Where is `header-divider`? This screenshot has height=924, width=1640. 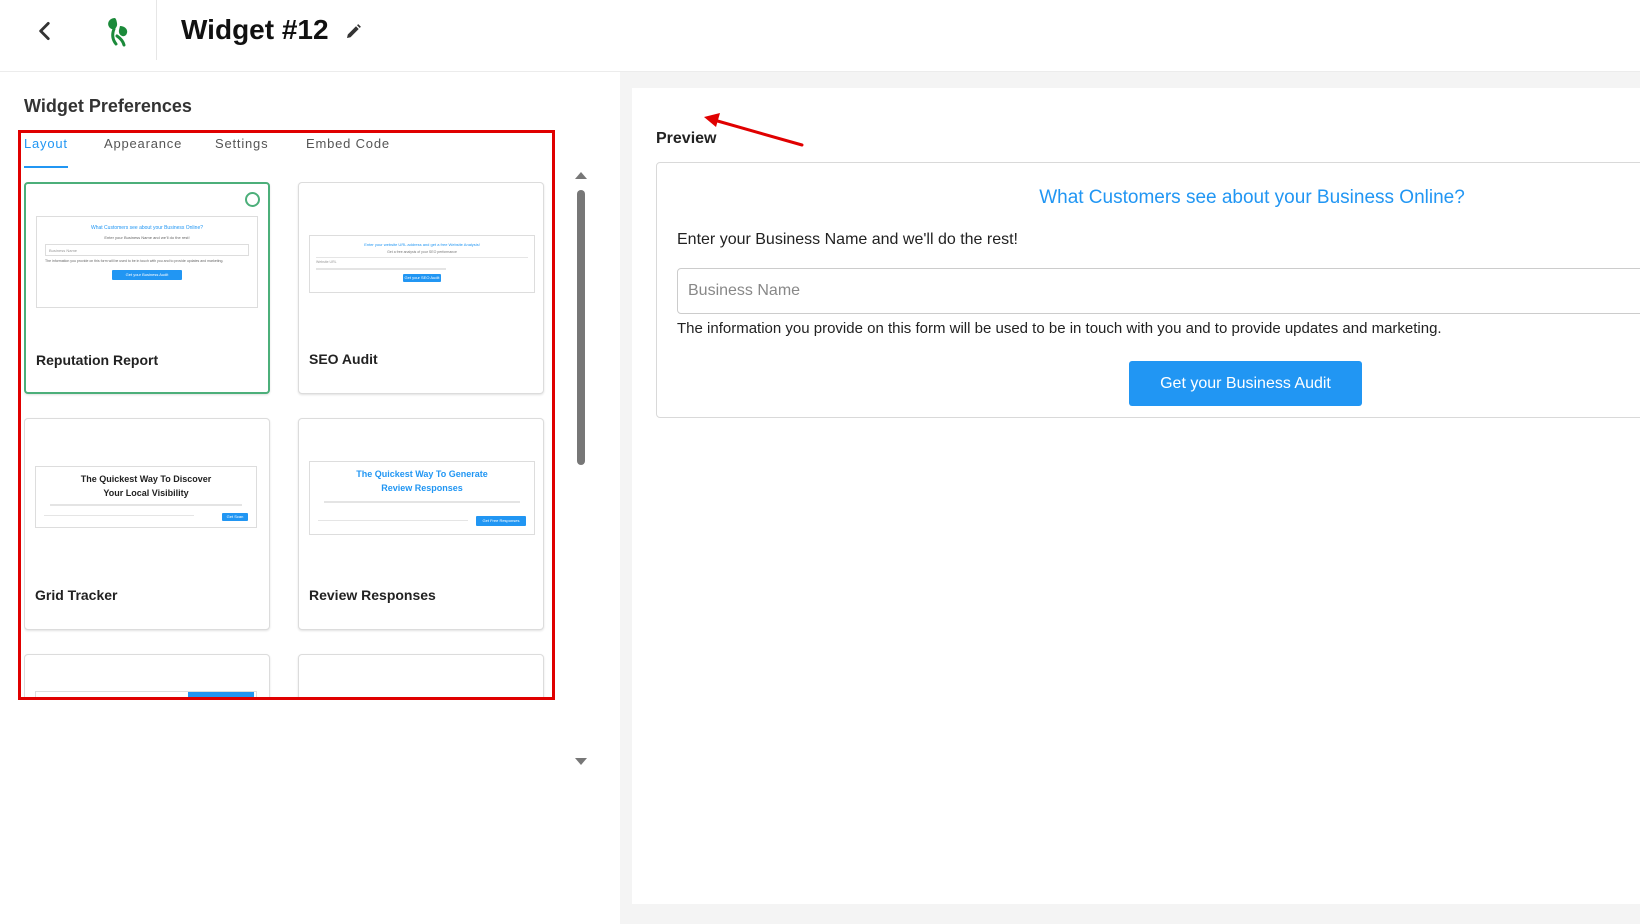
header-divider is located at coordinates (156, 30).